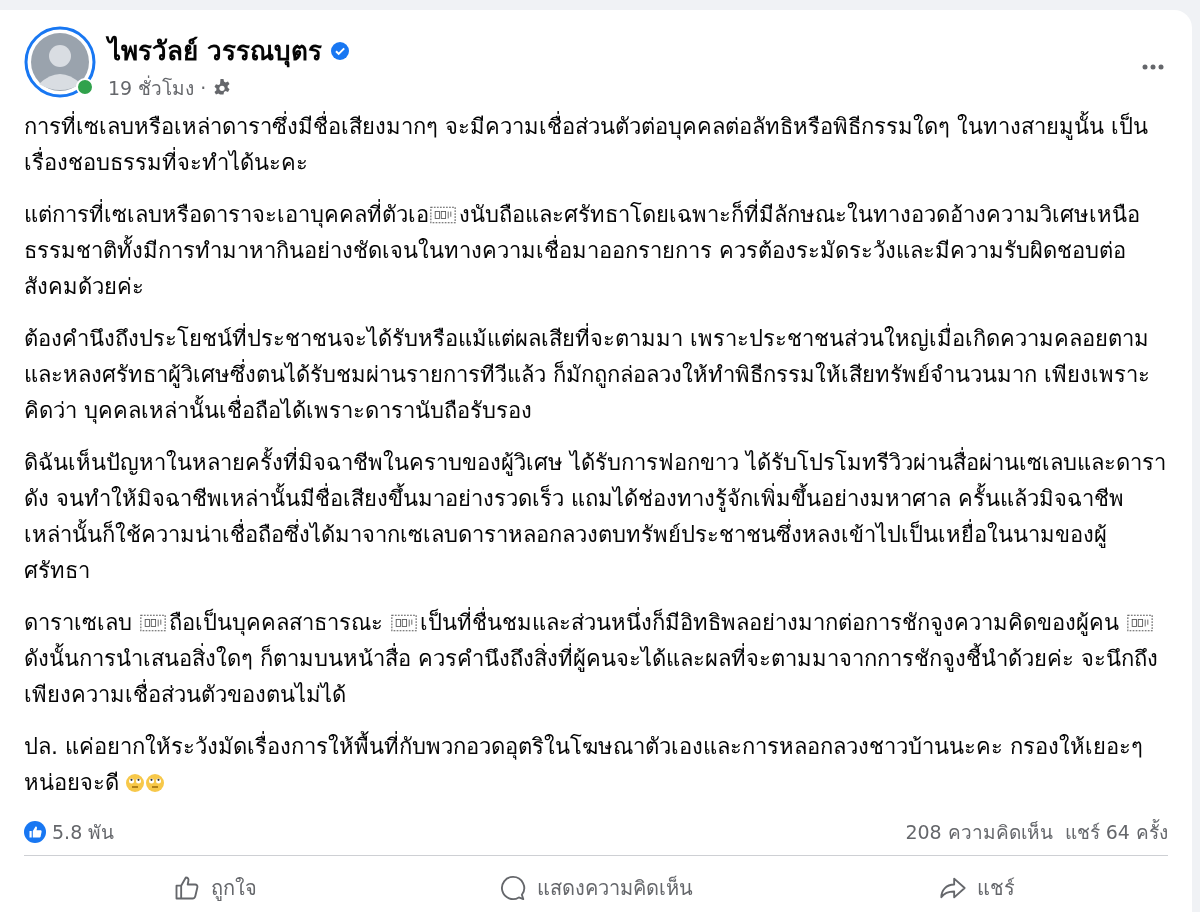  What do you see at coordinates (596, 765) in the screenshot?
I see `post-paragraph: ปล. แค่อยากให้ระวังมัดเรื่องการให้พื้นที่กับพวกอวดอุตริในโฆษณาตัวเองและการหลอกลวงชาวบ้านนะคะ กรองให้เยอะๆ หน่อยจะดี` at bounding box center [596, 765].